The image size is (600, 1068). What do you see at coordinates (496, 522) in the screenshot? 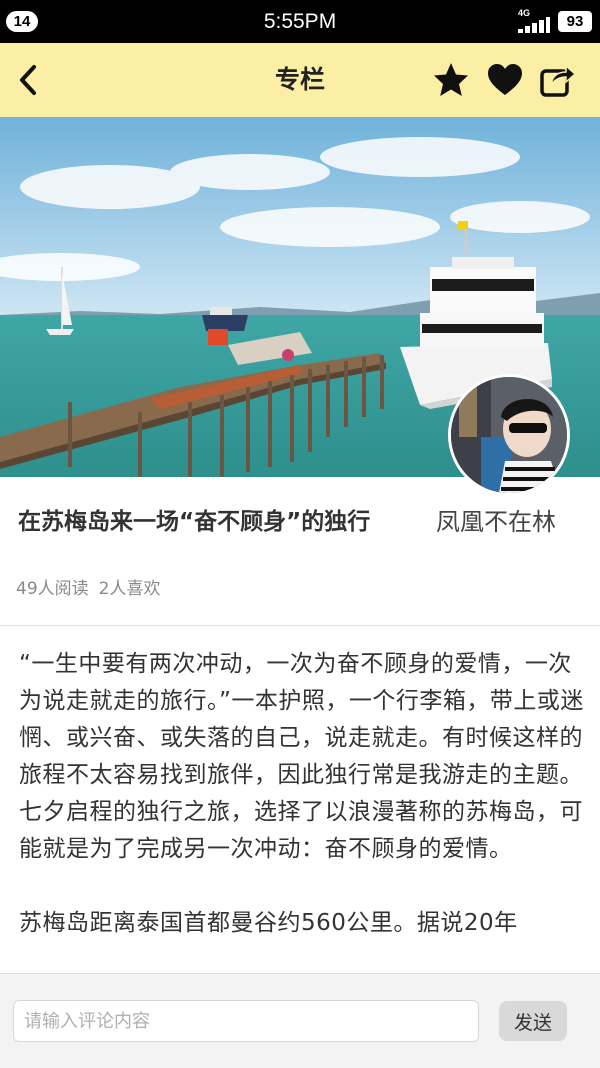
I see `author-name: 凤凰不在林` at bounding box center [496, 522].